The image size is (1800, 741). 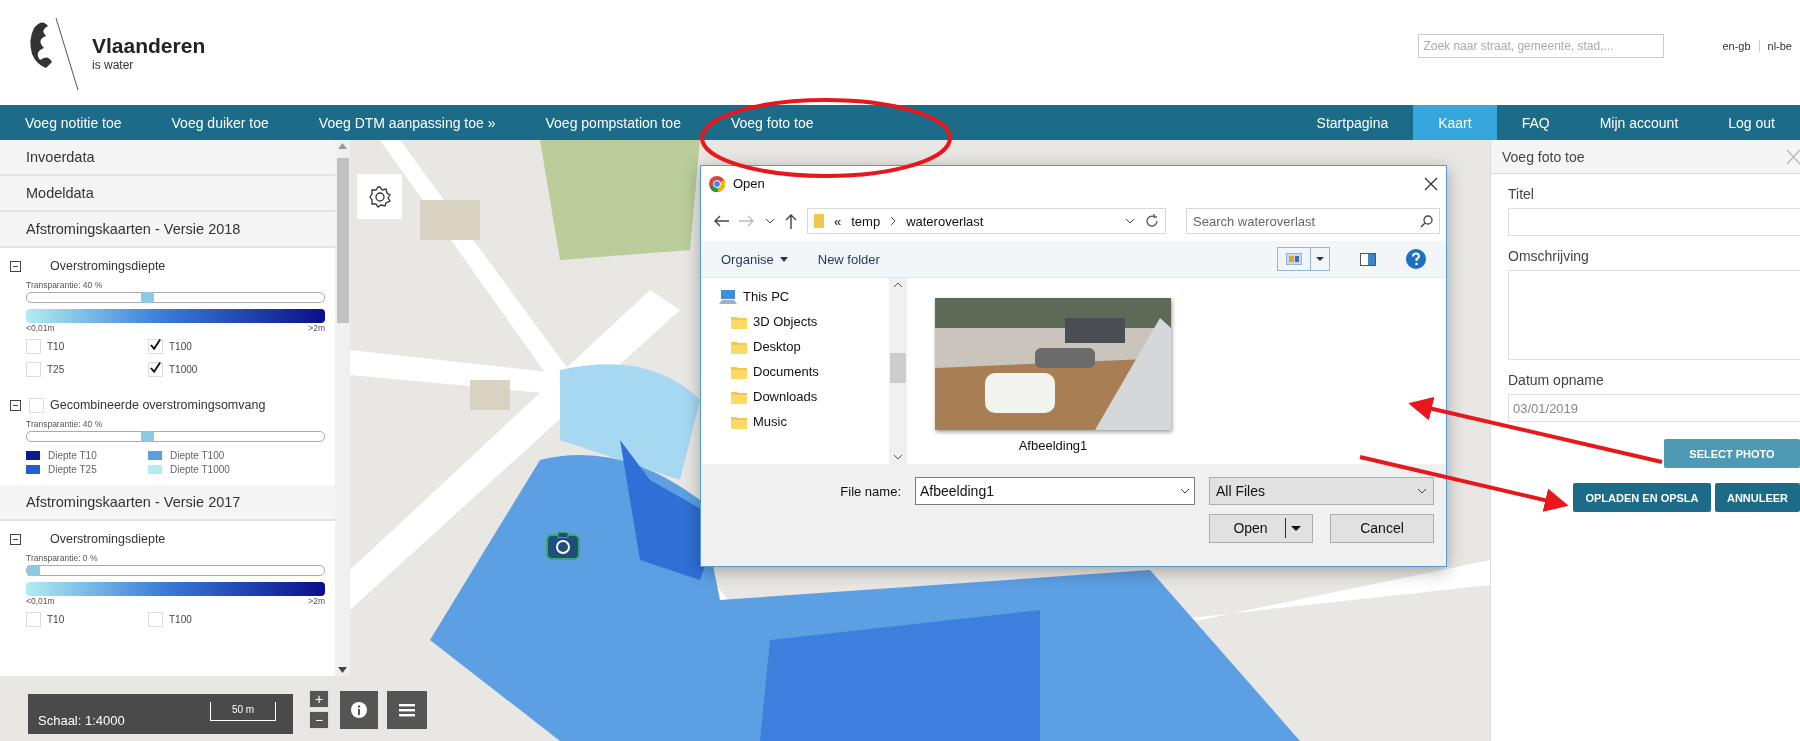 I want to click on up-arrow-icon, so click(x=791, y=221).